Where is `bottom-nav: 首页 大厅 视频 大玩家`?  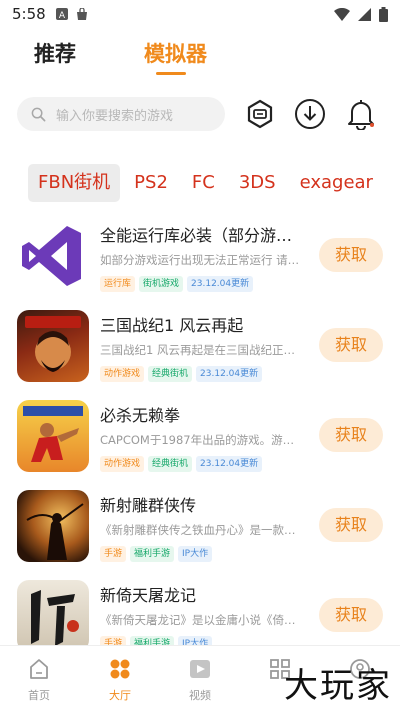 bottom-nav: 首页 大厅 视频 大玩家 is located at coordinates (200, 678).